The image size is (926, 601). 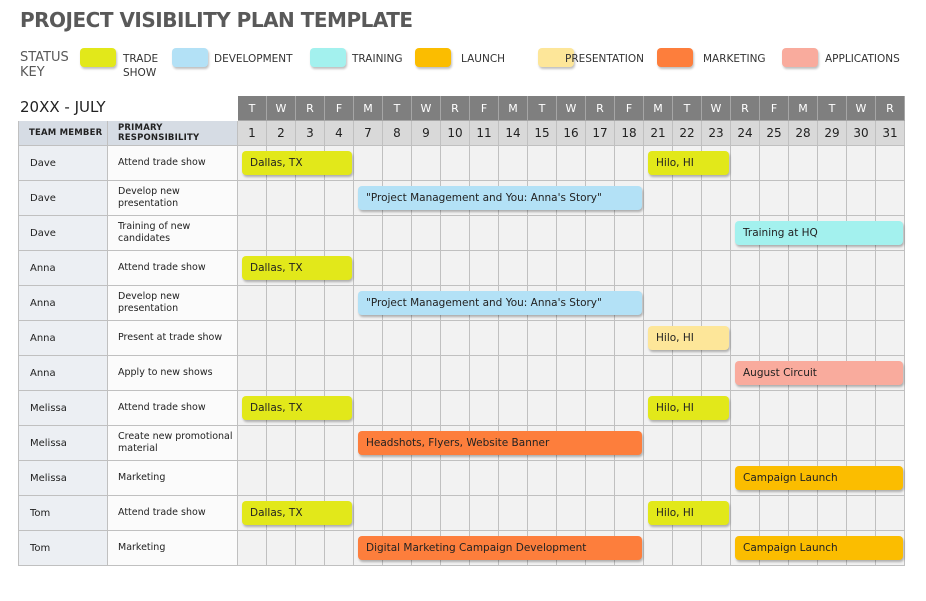 I want to click on responsibility-cell: Attend trade show, so click(x=173, y=163).